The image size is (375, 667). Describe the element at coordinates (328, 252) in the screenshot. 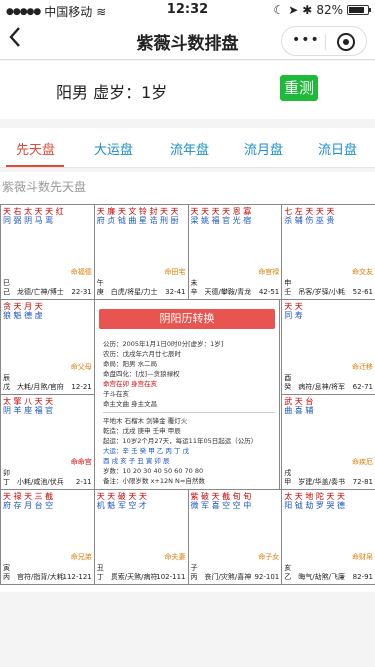

I see `palace-cell: 七 左 天 天 天杀 辅 伤 巫 贵命交友申 壬吊客/岁驿/小耗 52-61` at that location.